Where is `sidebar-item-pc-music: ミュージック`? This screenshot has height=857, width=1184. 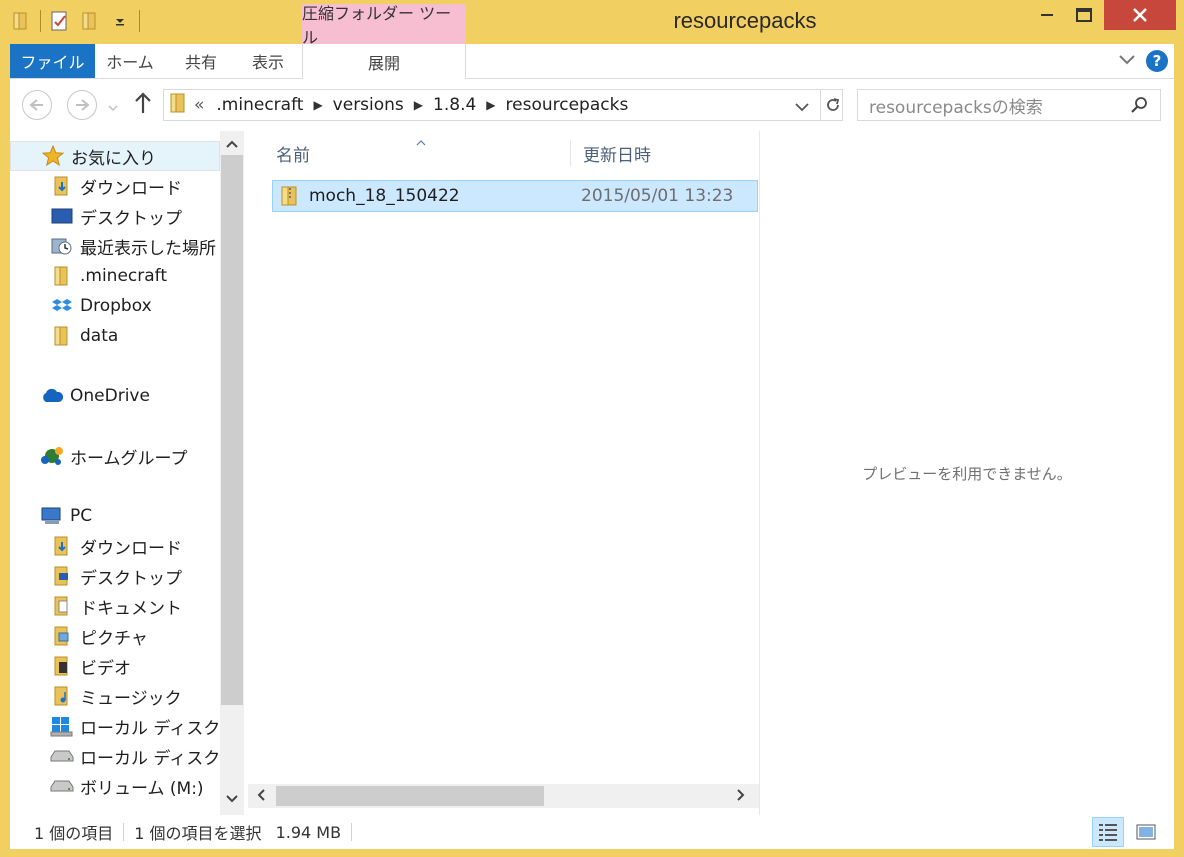 sidebar-item-pc-music: ミュージック is located at coordinates (96, 696).